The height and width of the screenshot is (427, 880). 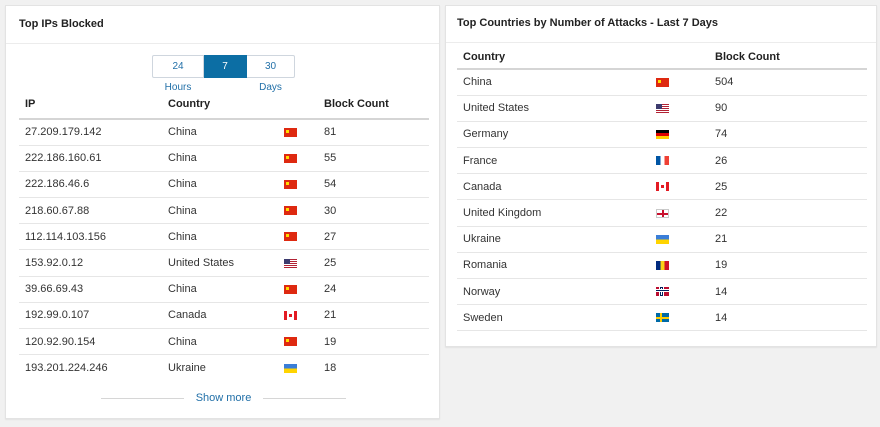 I want to click on country-cell: Ukraine, so click(x=187, y=368).